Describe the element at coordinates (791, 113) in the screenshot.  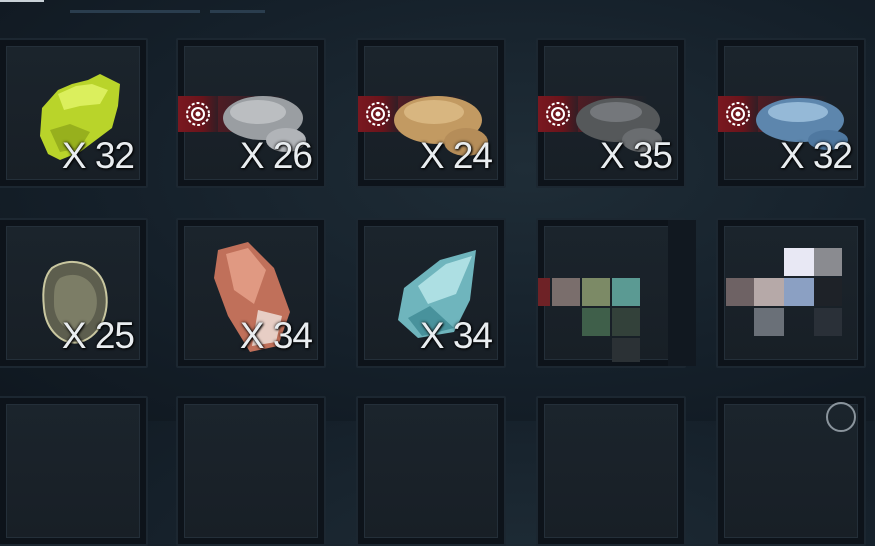
I see `inventory-slot-blue-ore: X 32` at that location.